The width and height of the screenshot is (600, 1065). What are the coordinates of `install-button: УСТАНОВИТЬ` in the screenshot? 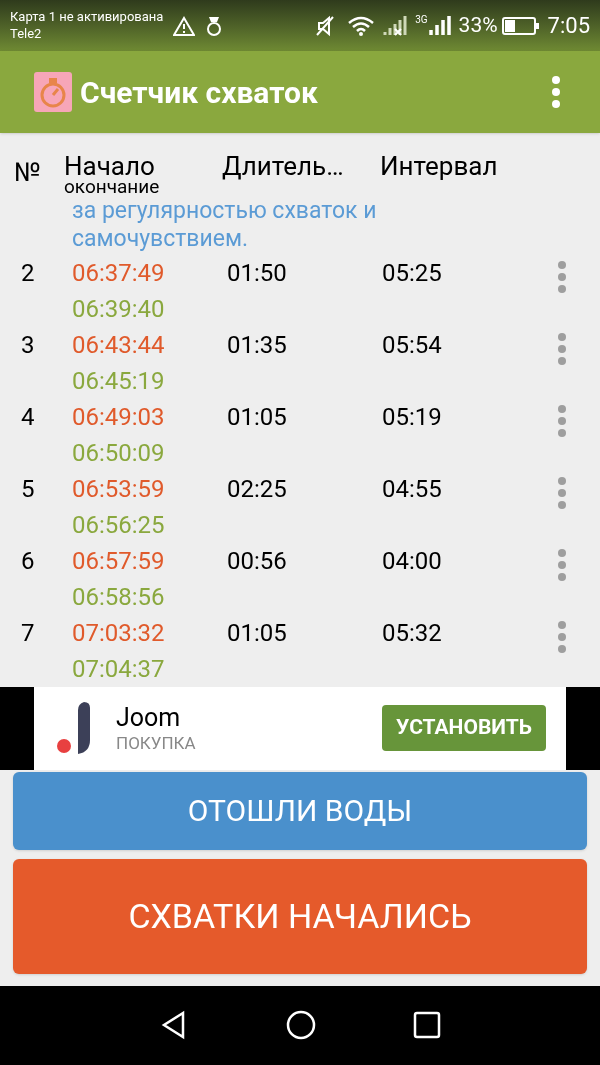 It's located at (464, 728).